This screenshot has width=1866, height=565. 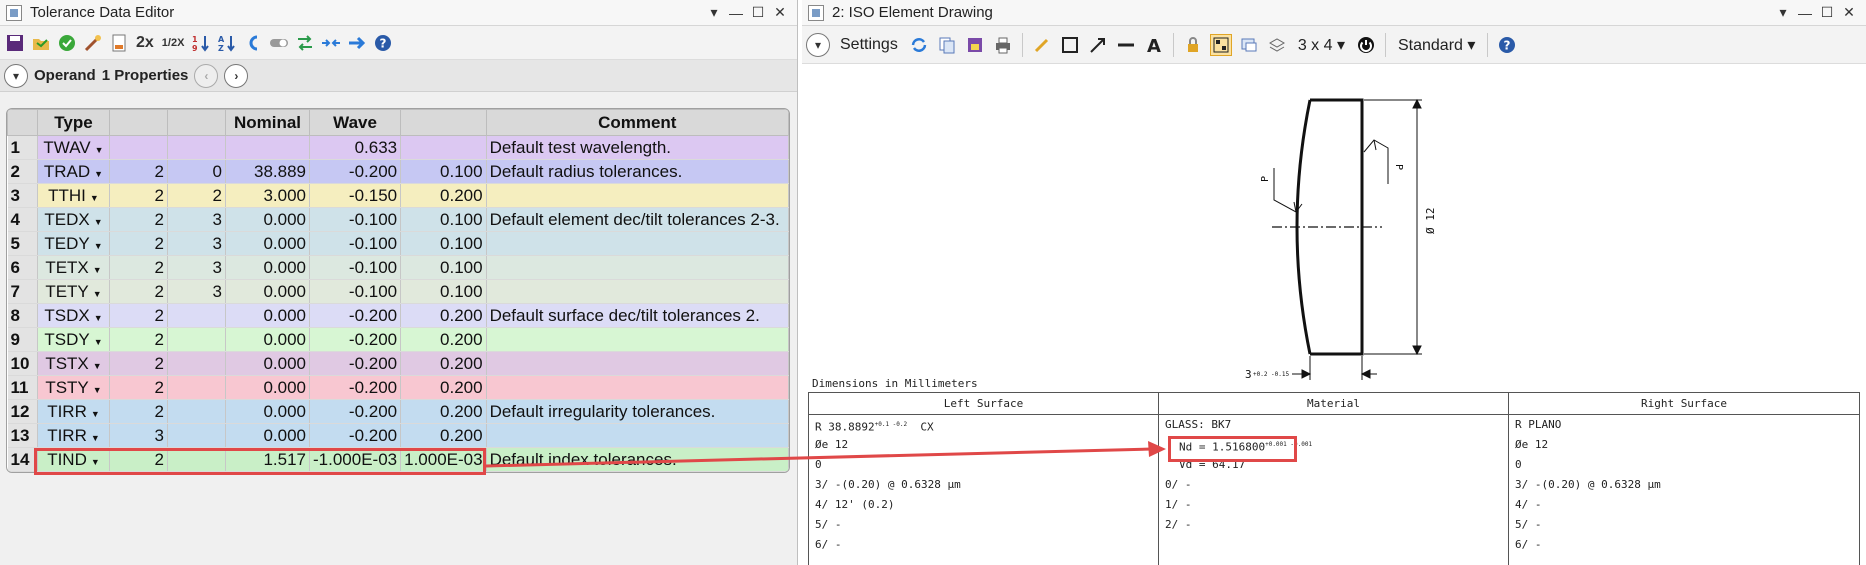 I want to click on nominal-cell: 38.889, so click(x=267, y=171).